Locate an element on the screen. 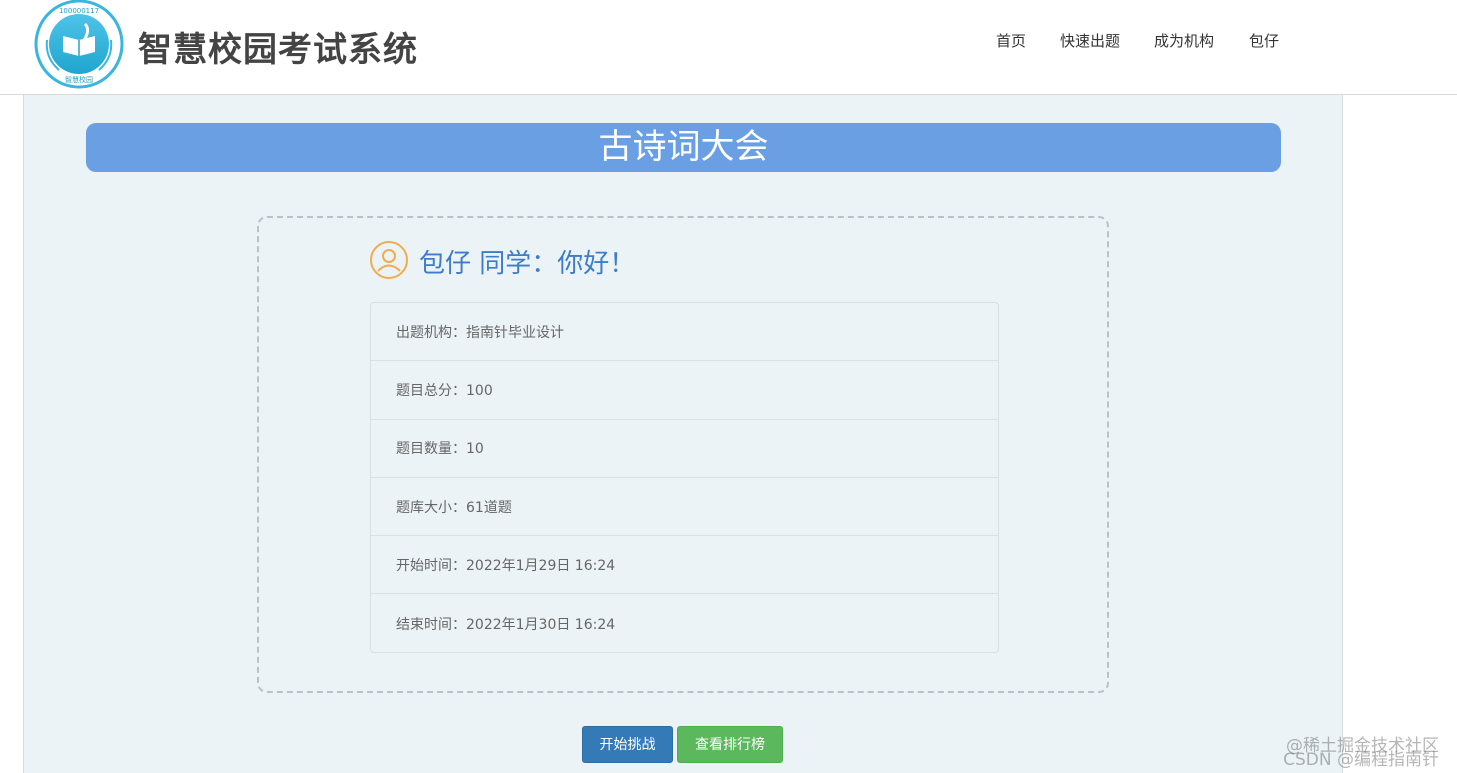  start-challenge-button: 开始挑战 is located at coordinates (627, 744).